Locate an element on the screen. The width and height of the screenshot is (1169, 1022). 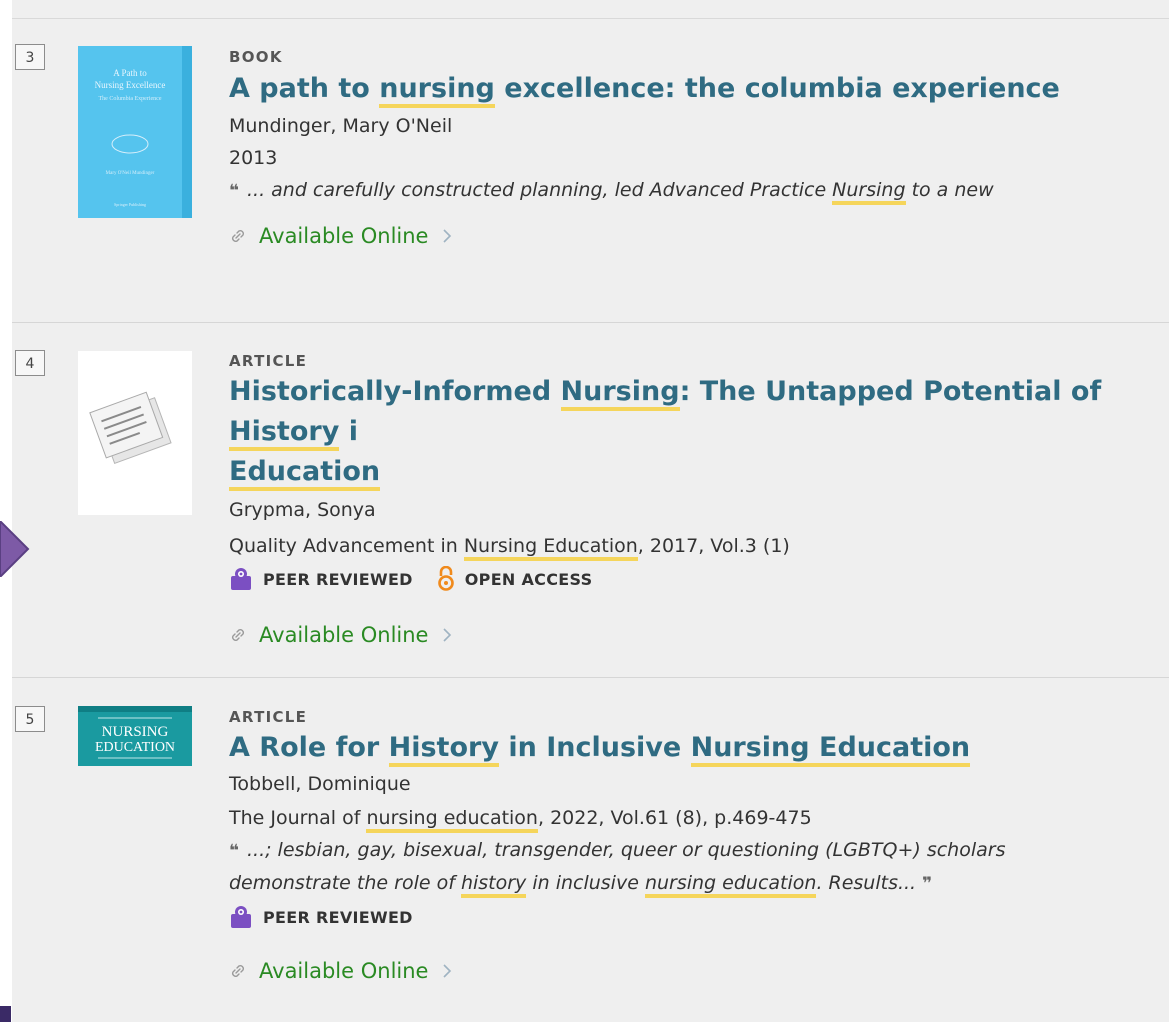
text-segment: demonstrate the role of is located at coordinates (345, 883).